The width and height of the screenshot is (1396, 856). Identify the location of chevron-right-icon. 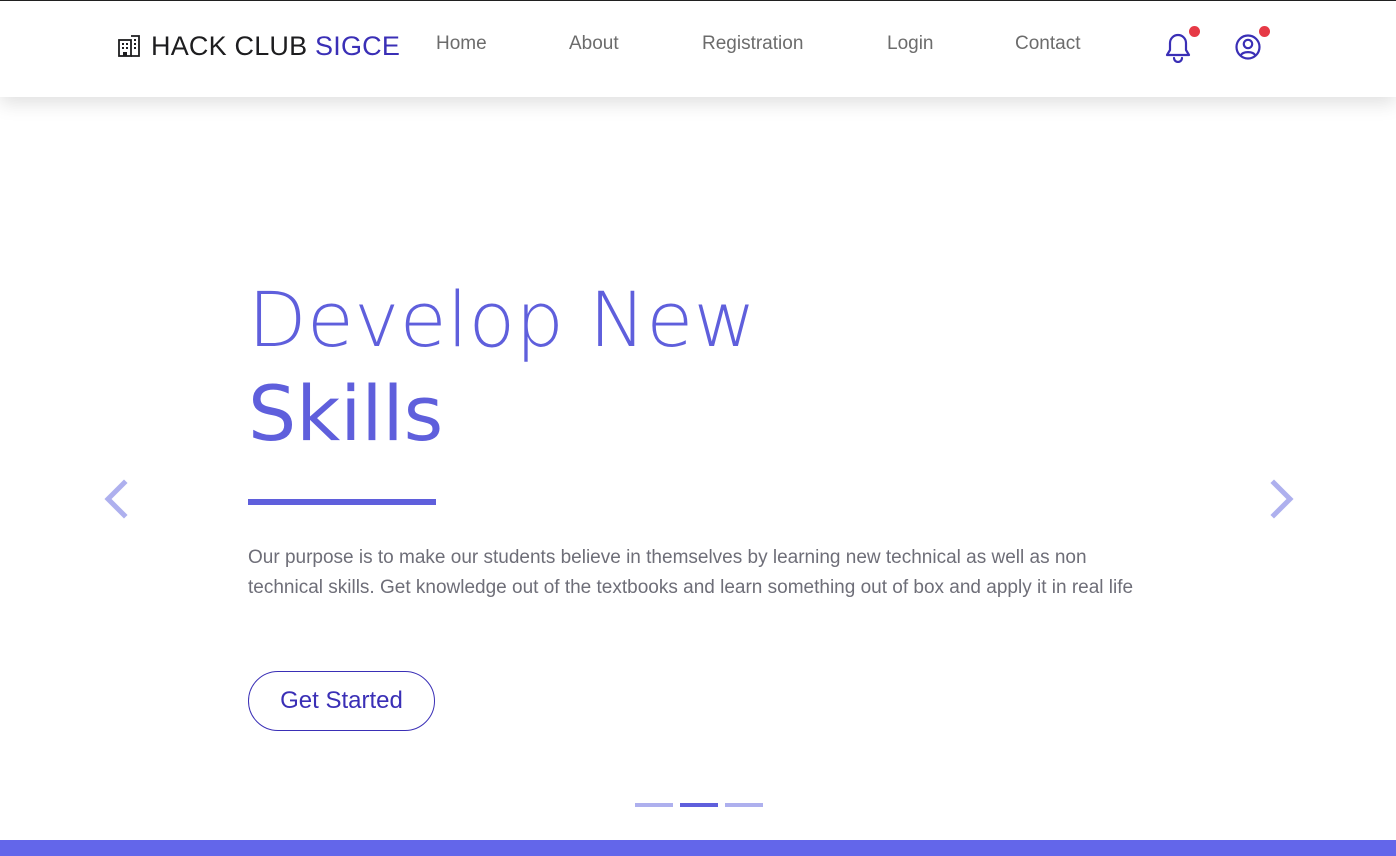
(1282, 499).